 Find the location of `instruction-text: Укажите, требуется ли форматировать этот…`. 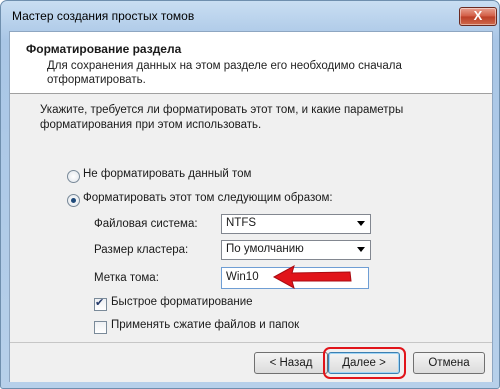

instruction-text: Укажите, требуется ли форматировать этот… is located at coordinates (222, 117).